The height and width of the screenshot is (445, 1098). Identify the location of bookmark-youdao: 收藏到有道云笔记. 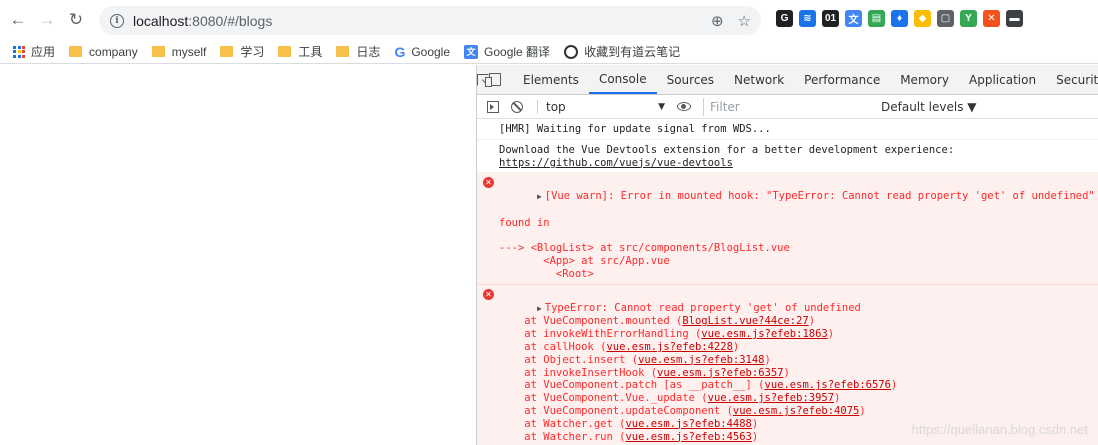
(622, 51).